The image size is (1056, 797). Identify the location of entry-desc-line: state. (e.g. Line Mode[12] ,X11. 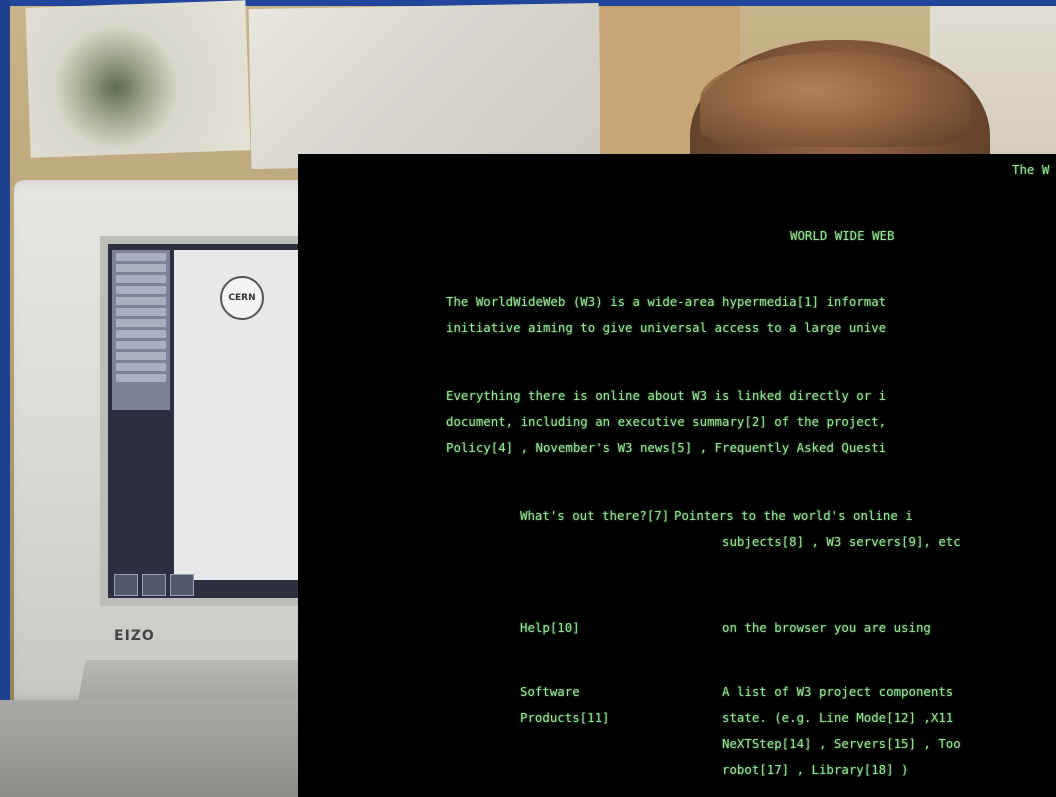
(838, 717).